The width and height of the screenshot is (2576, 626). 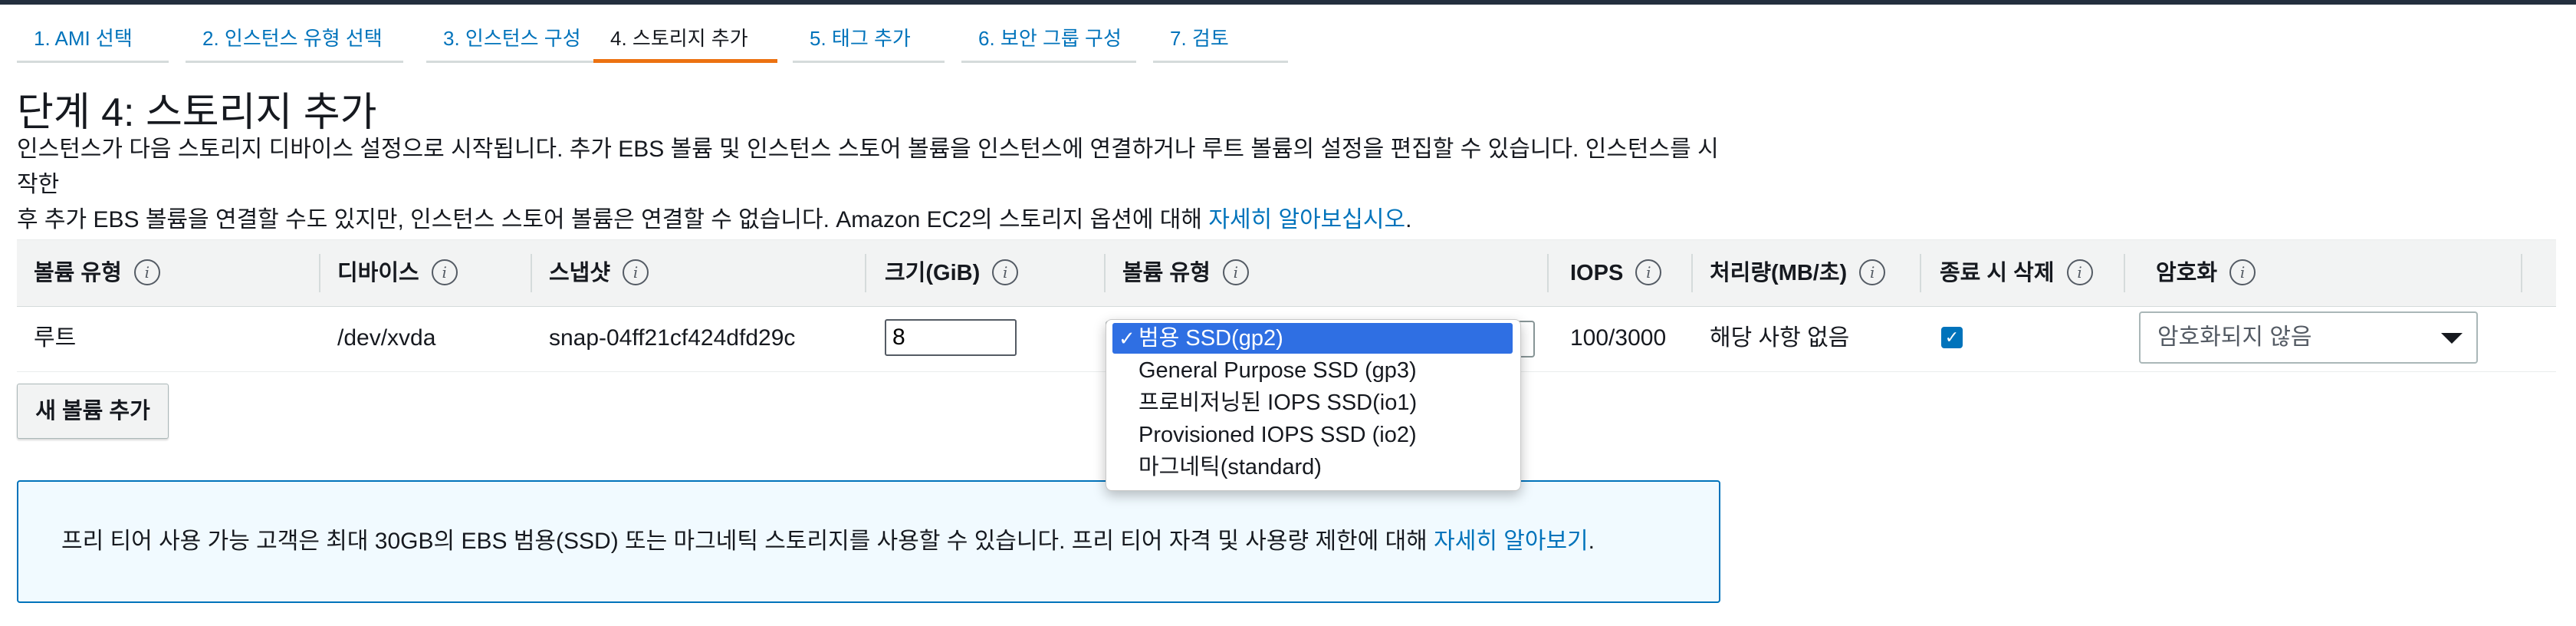 What do you see at coordinates (580, 273) in the screenshot?
I see `header-snapshot-label: 스냅샷` at bounding box center [580, 273].